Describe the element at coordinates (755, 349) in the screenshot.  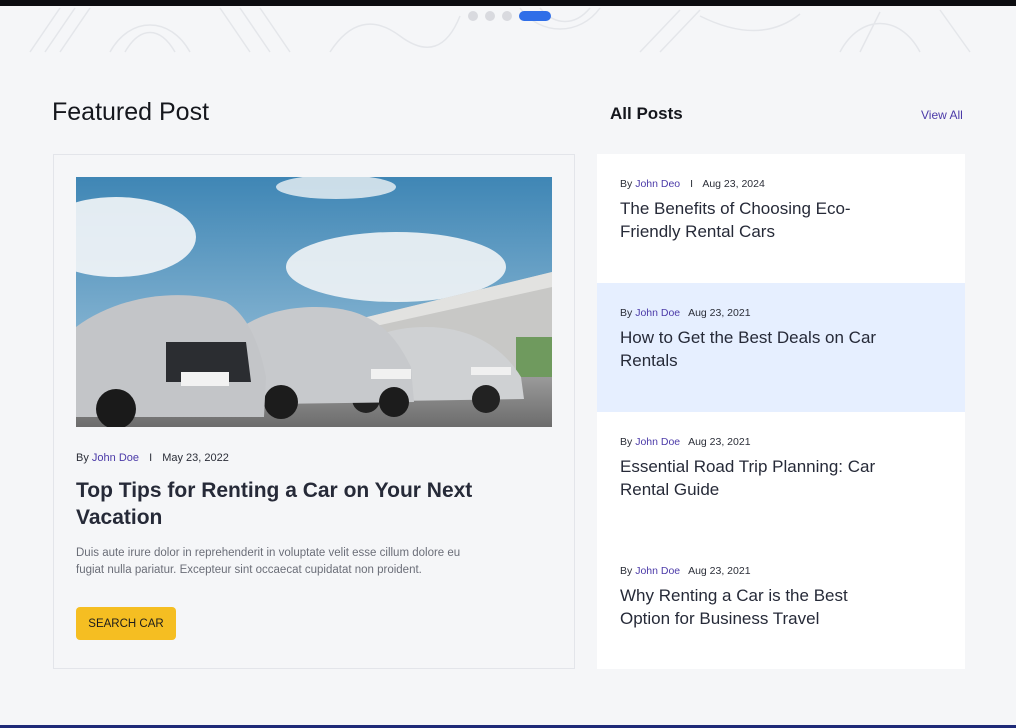
I see `post-title: How to Get the Best Deals on Car Rentals` at that location.